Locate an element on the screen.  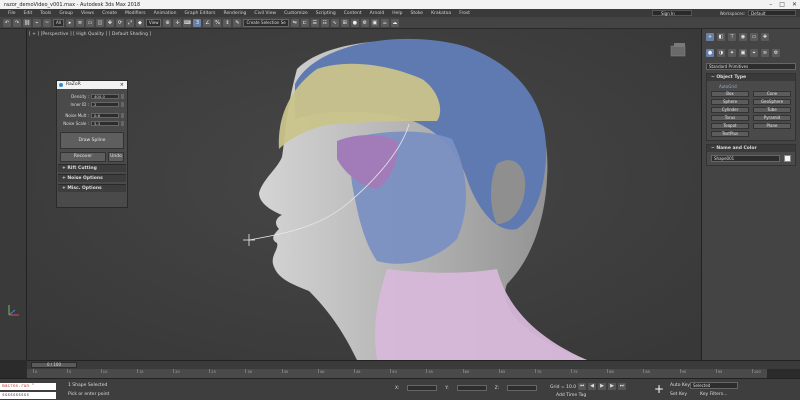
coord-z-field is located at coordinates (521, 388).